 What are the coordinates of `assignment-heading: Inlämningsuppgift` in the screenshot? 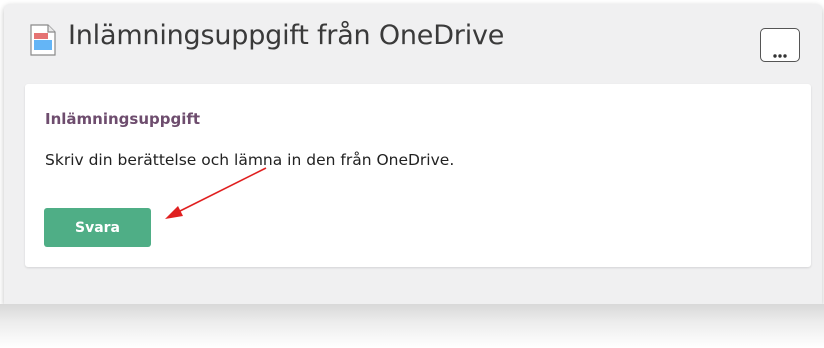 It's located at (123, 119).